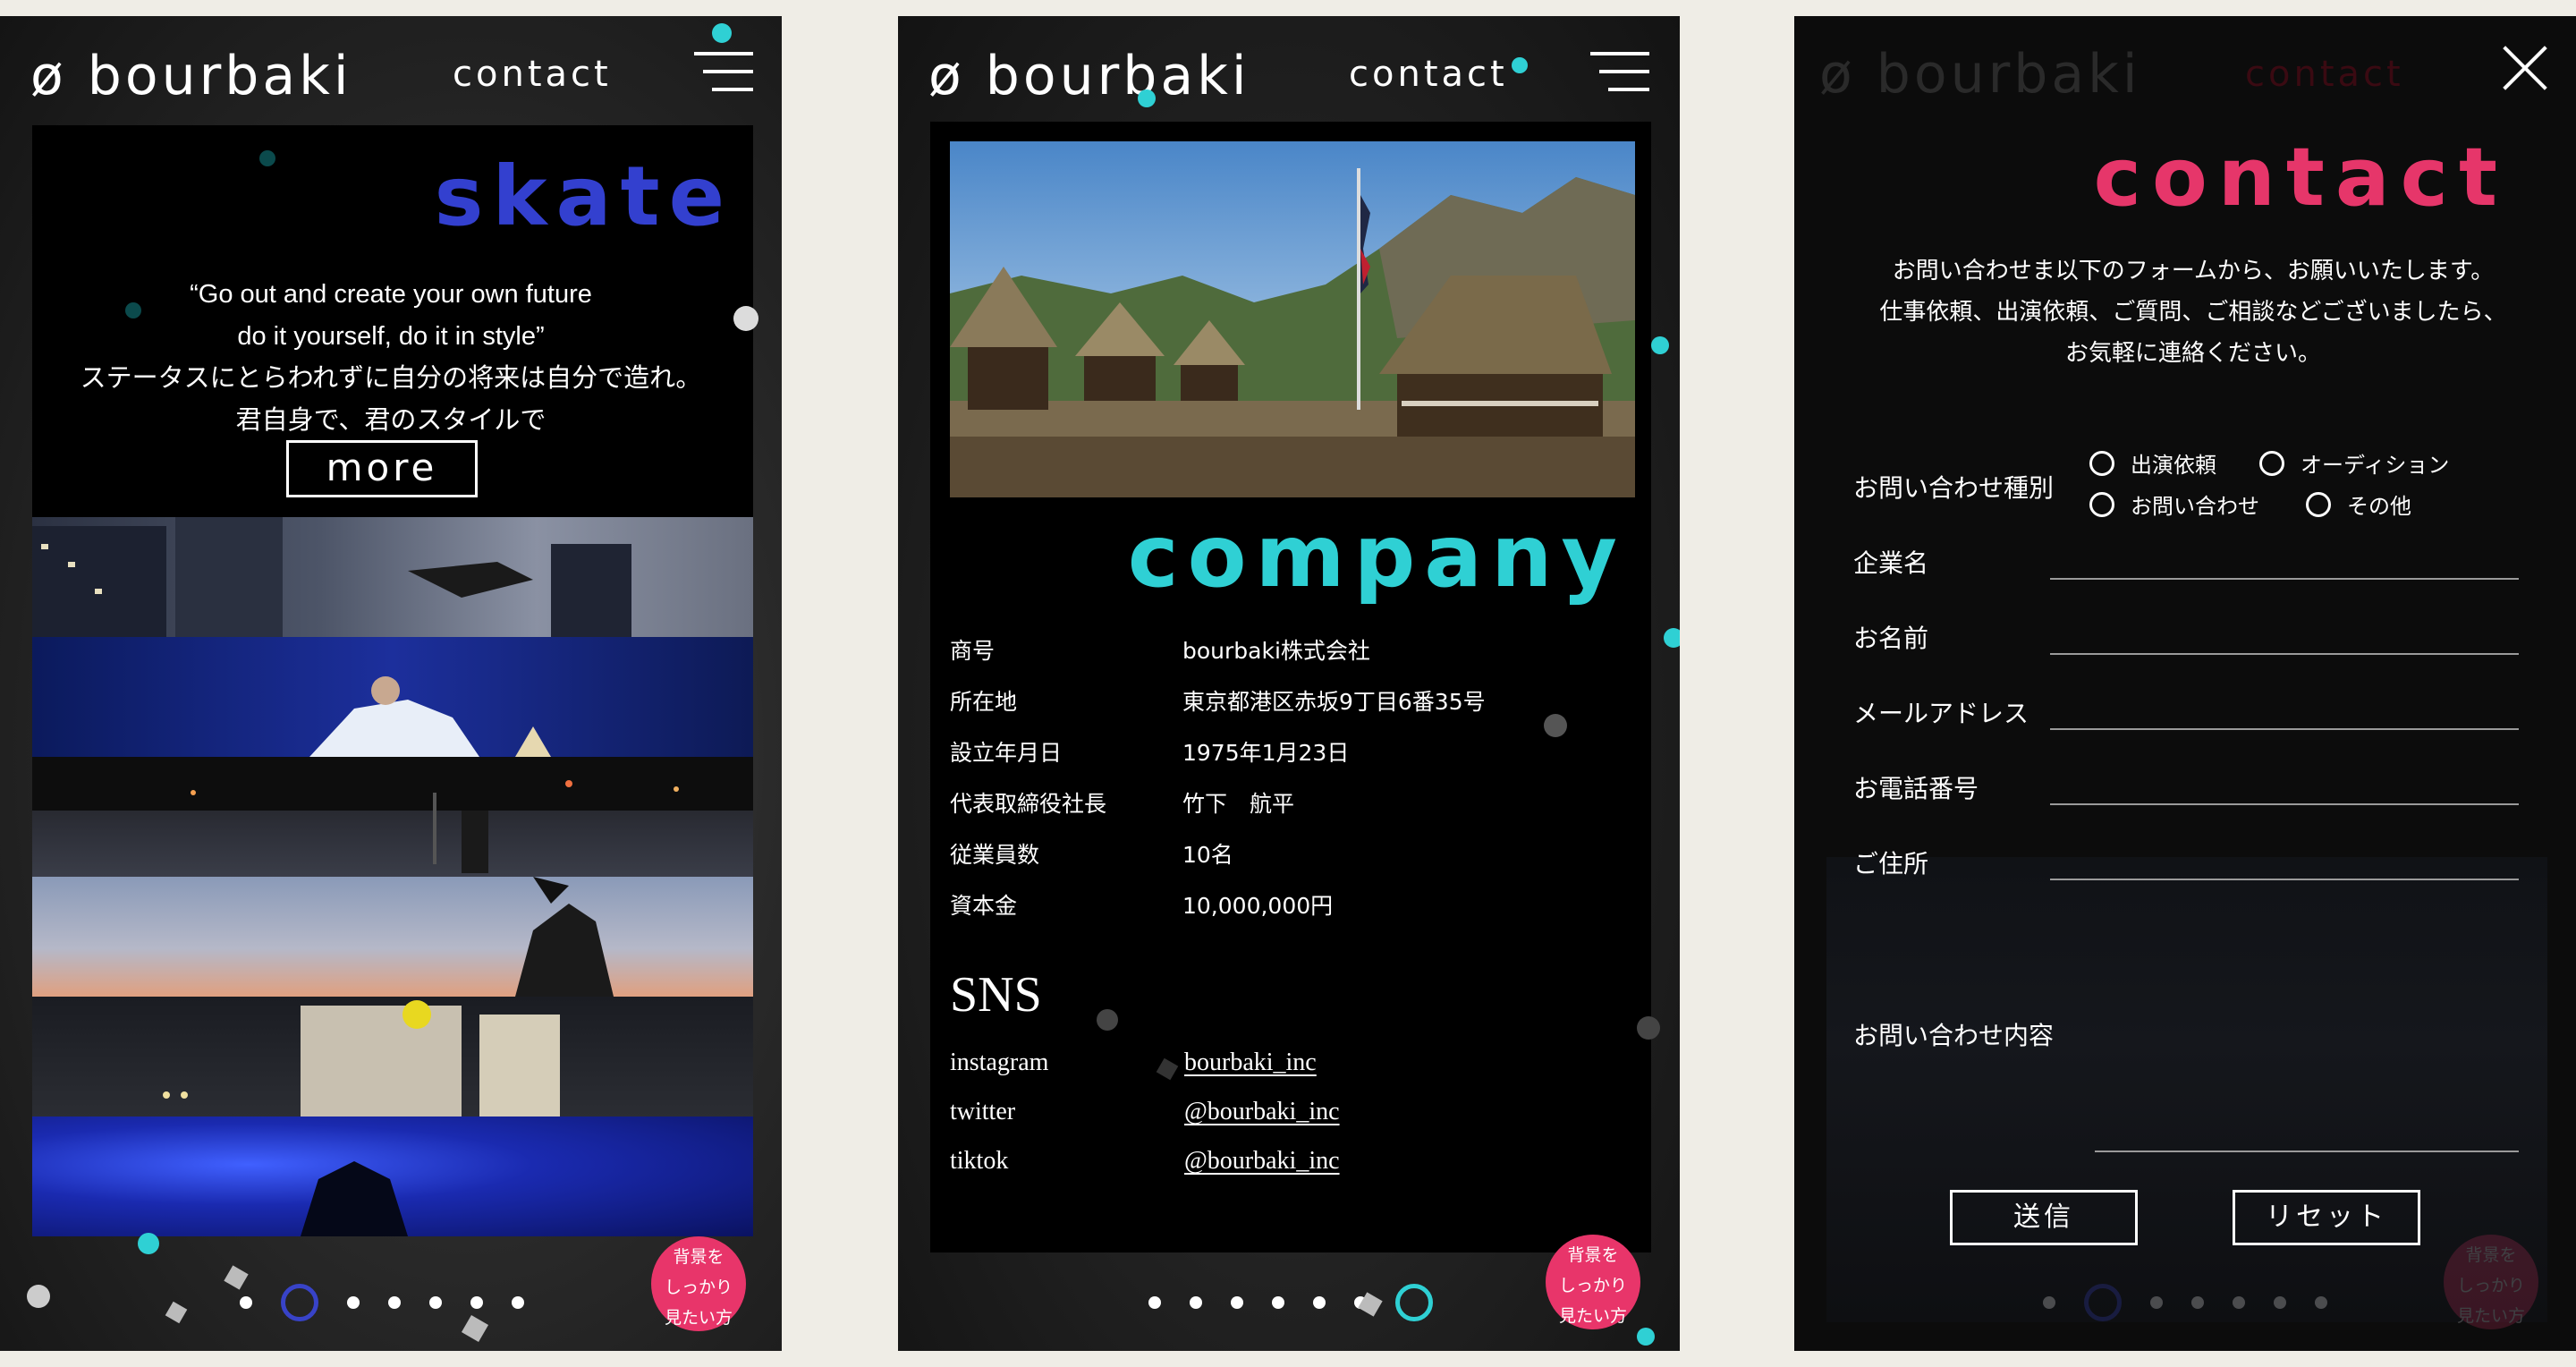  What do you see at coordinates (1262, 1161) in the screenshot?
I see `tiktok-link: @bourbaki_inc` at bounding box center [1262, 1161].